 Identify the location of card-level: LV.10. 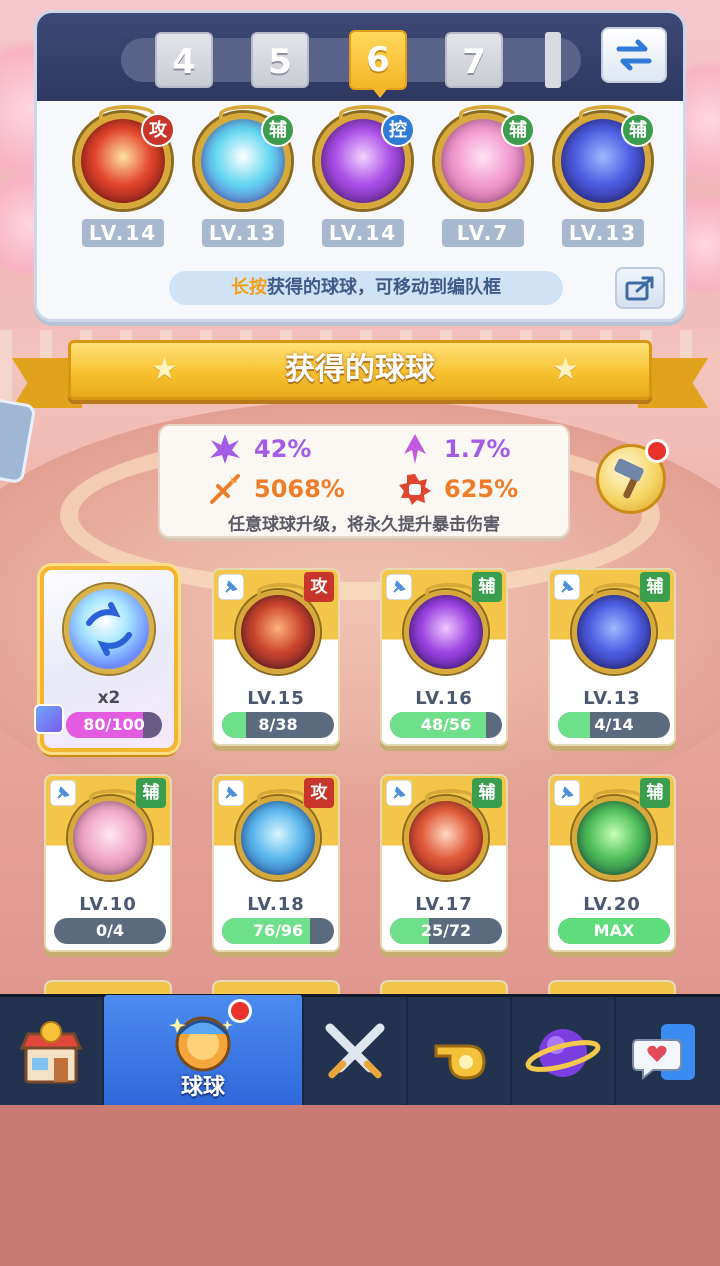
(108, 904).